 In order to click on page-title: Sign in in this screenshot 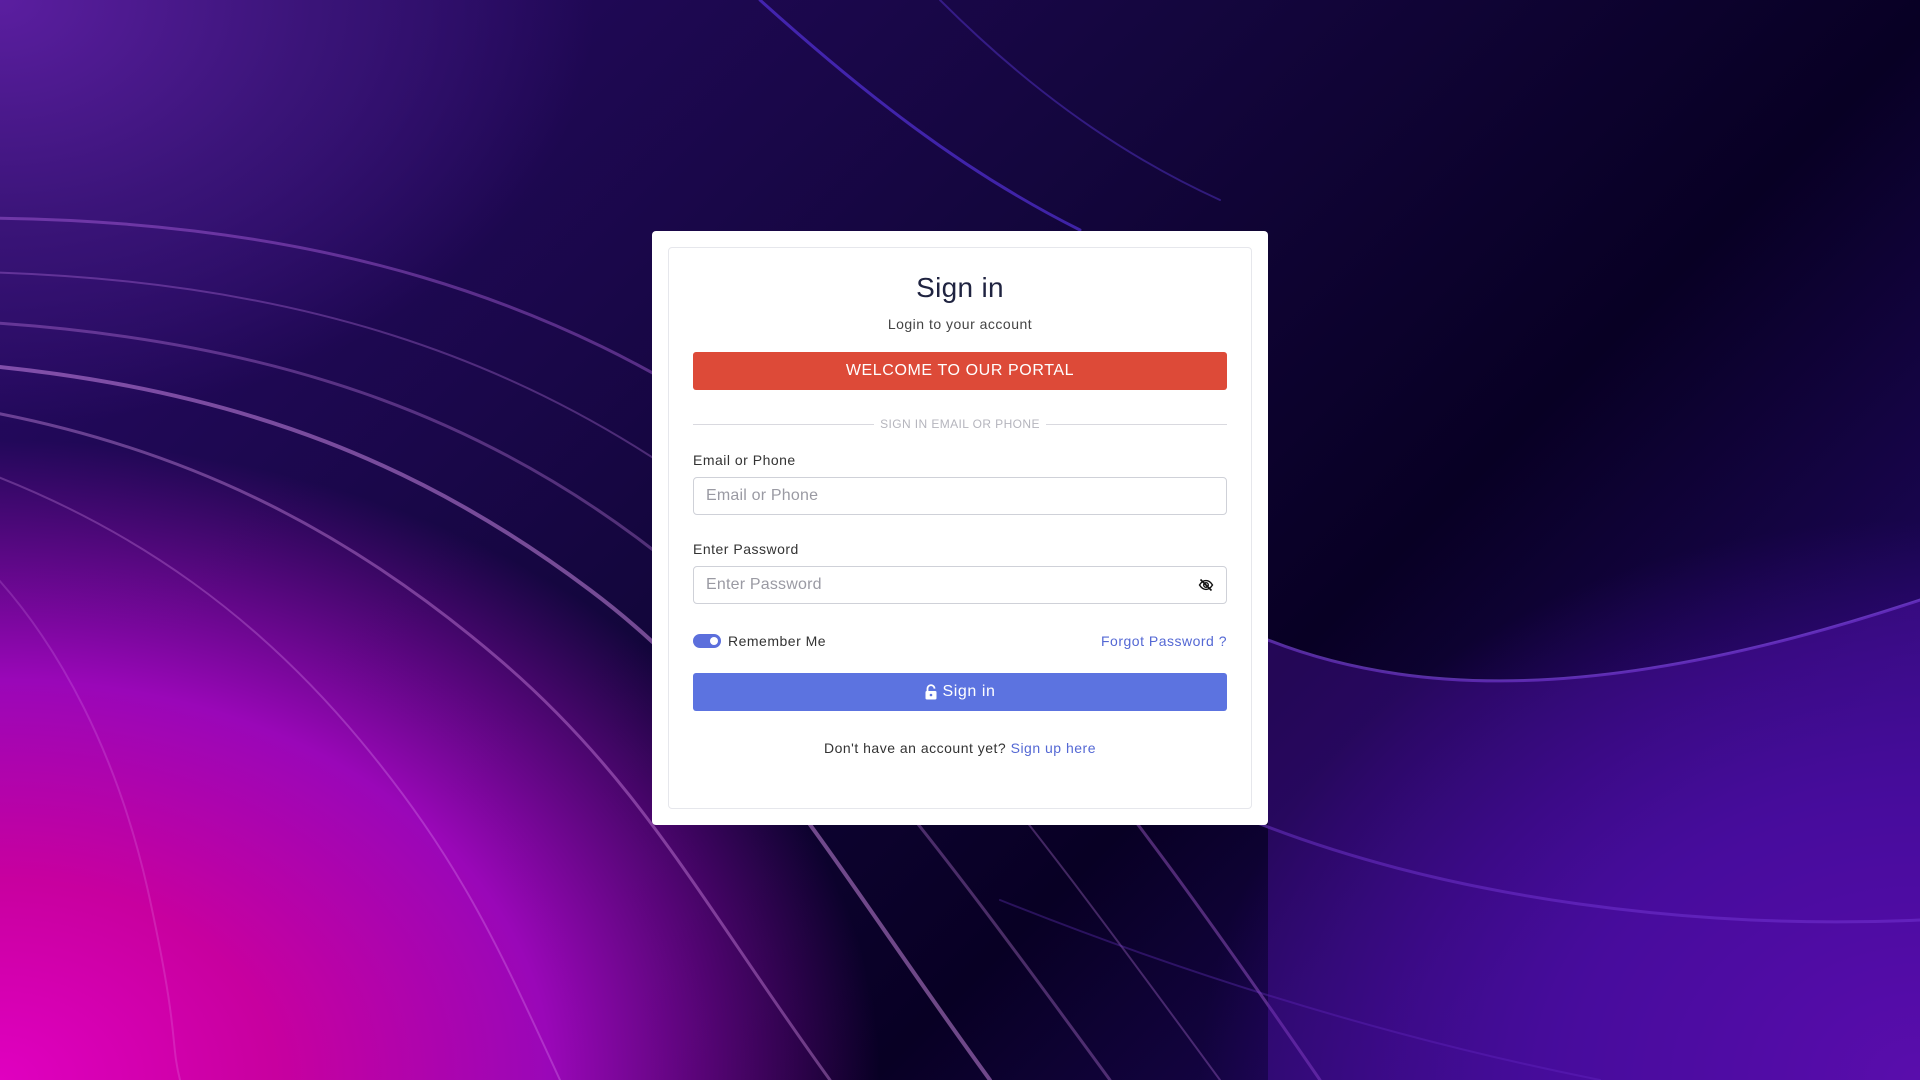, I will do `click(960, 287)`.